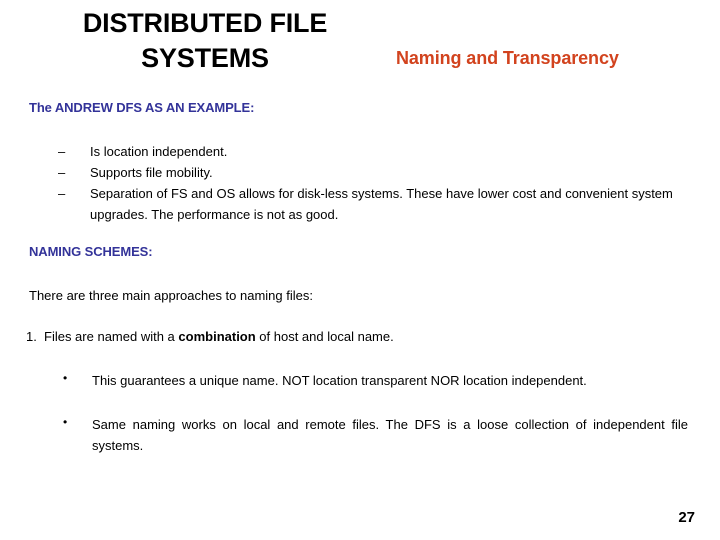 This screenshot has width=720, height=540. I want to click on page-title: DISTRIBUTED FILE SYSTEMS, so click(205, 40).